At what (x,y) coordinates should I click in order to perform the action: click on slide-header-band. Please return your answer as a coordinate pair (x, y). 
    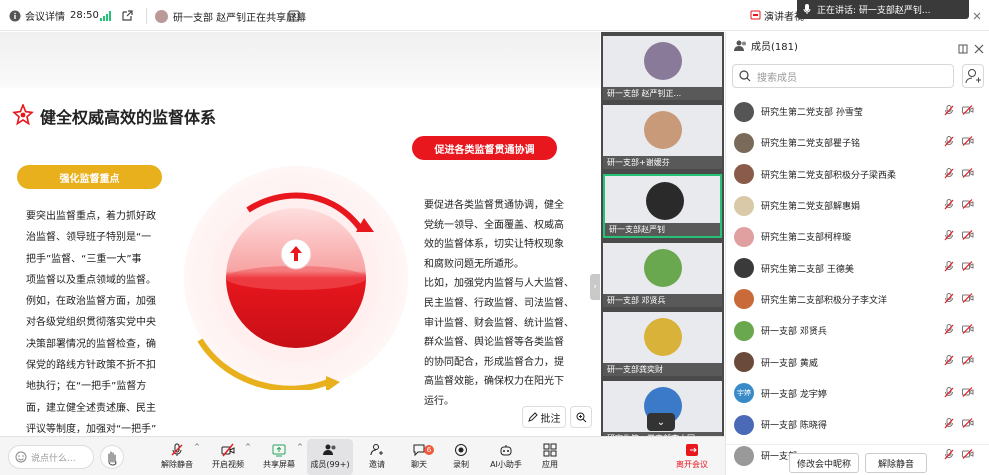
    Looking at the image, I should click on (300, 60).